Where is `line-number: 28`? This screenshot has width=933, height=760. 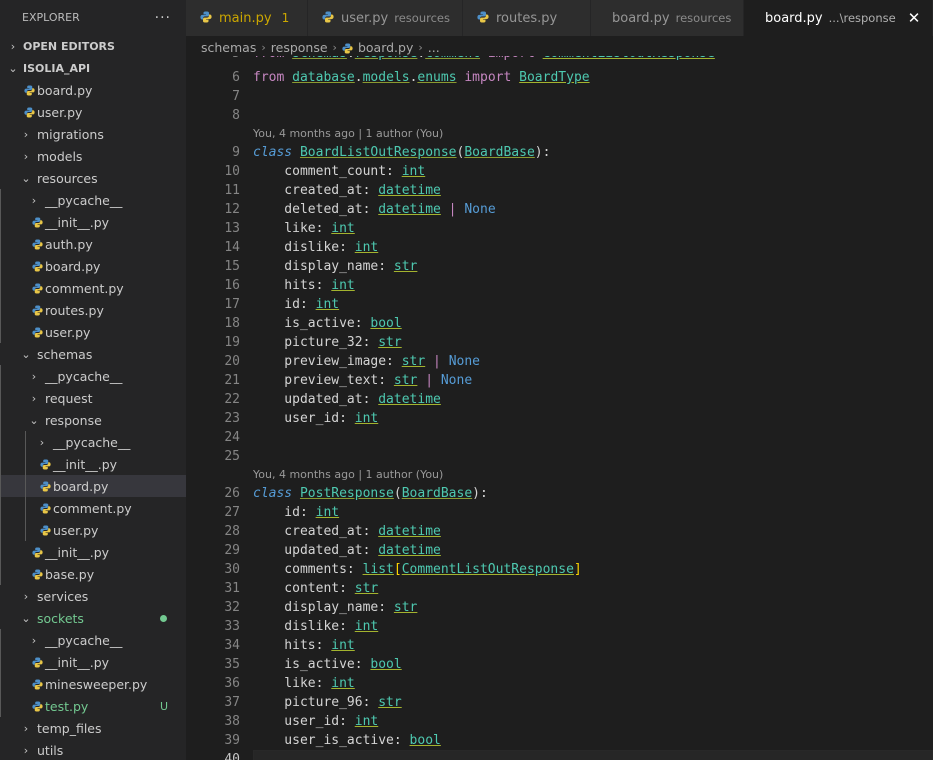
line-number: 28 is located at coordinates (213, 531).